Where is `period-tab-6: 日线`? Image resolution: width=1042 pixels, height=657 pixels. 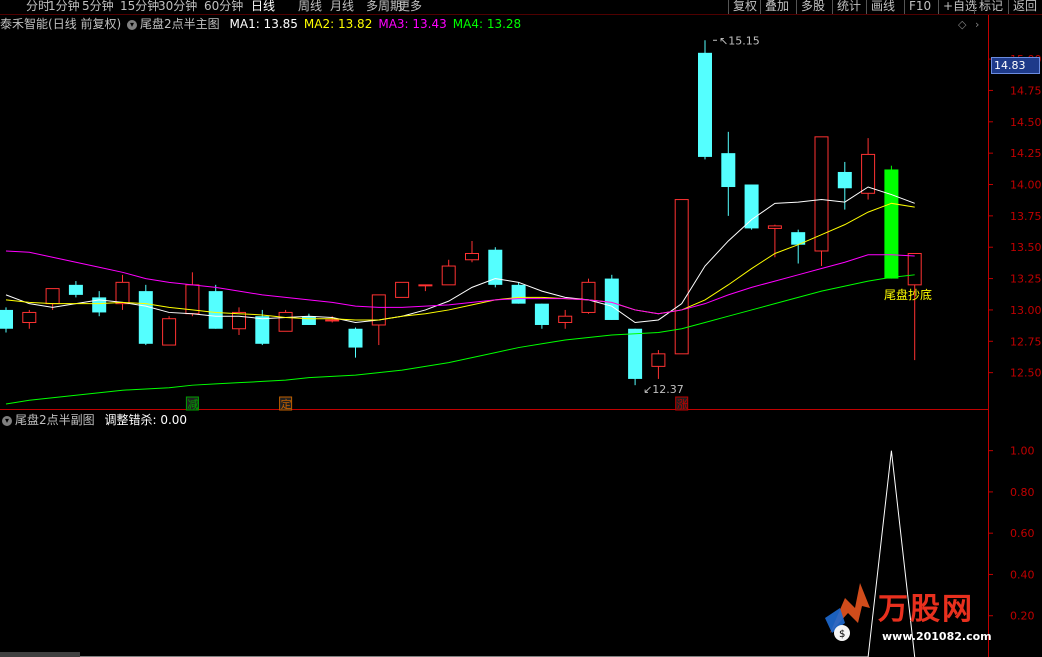
period-tab-6: 日线 is located at coordinates (263, 7).